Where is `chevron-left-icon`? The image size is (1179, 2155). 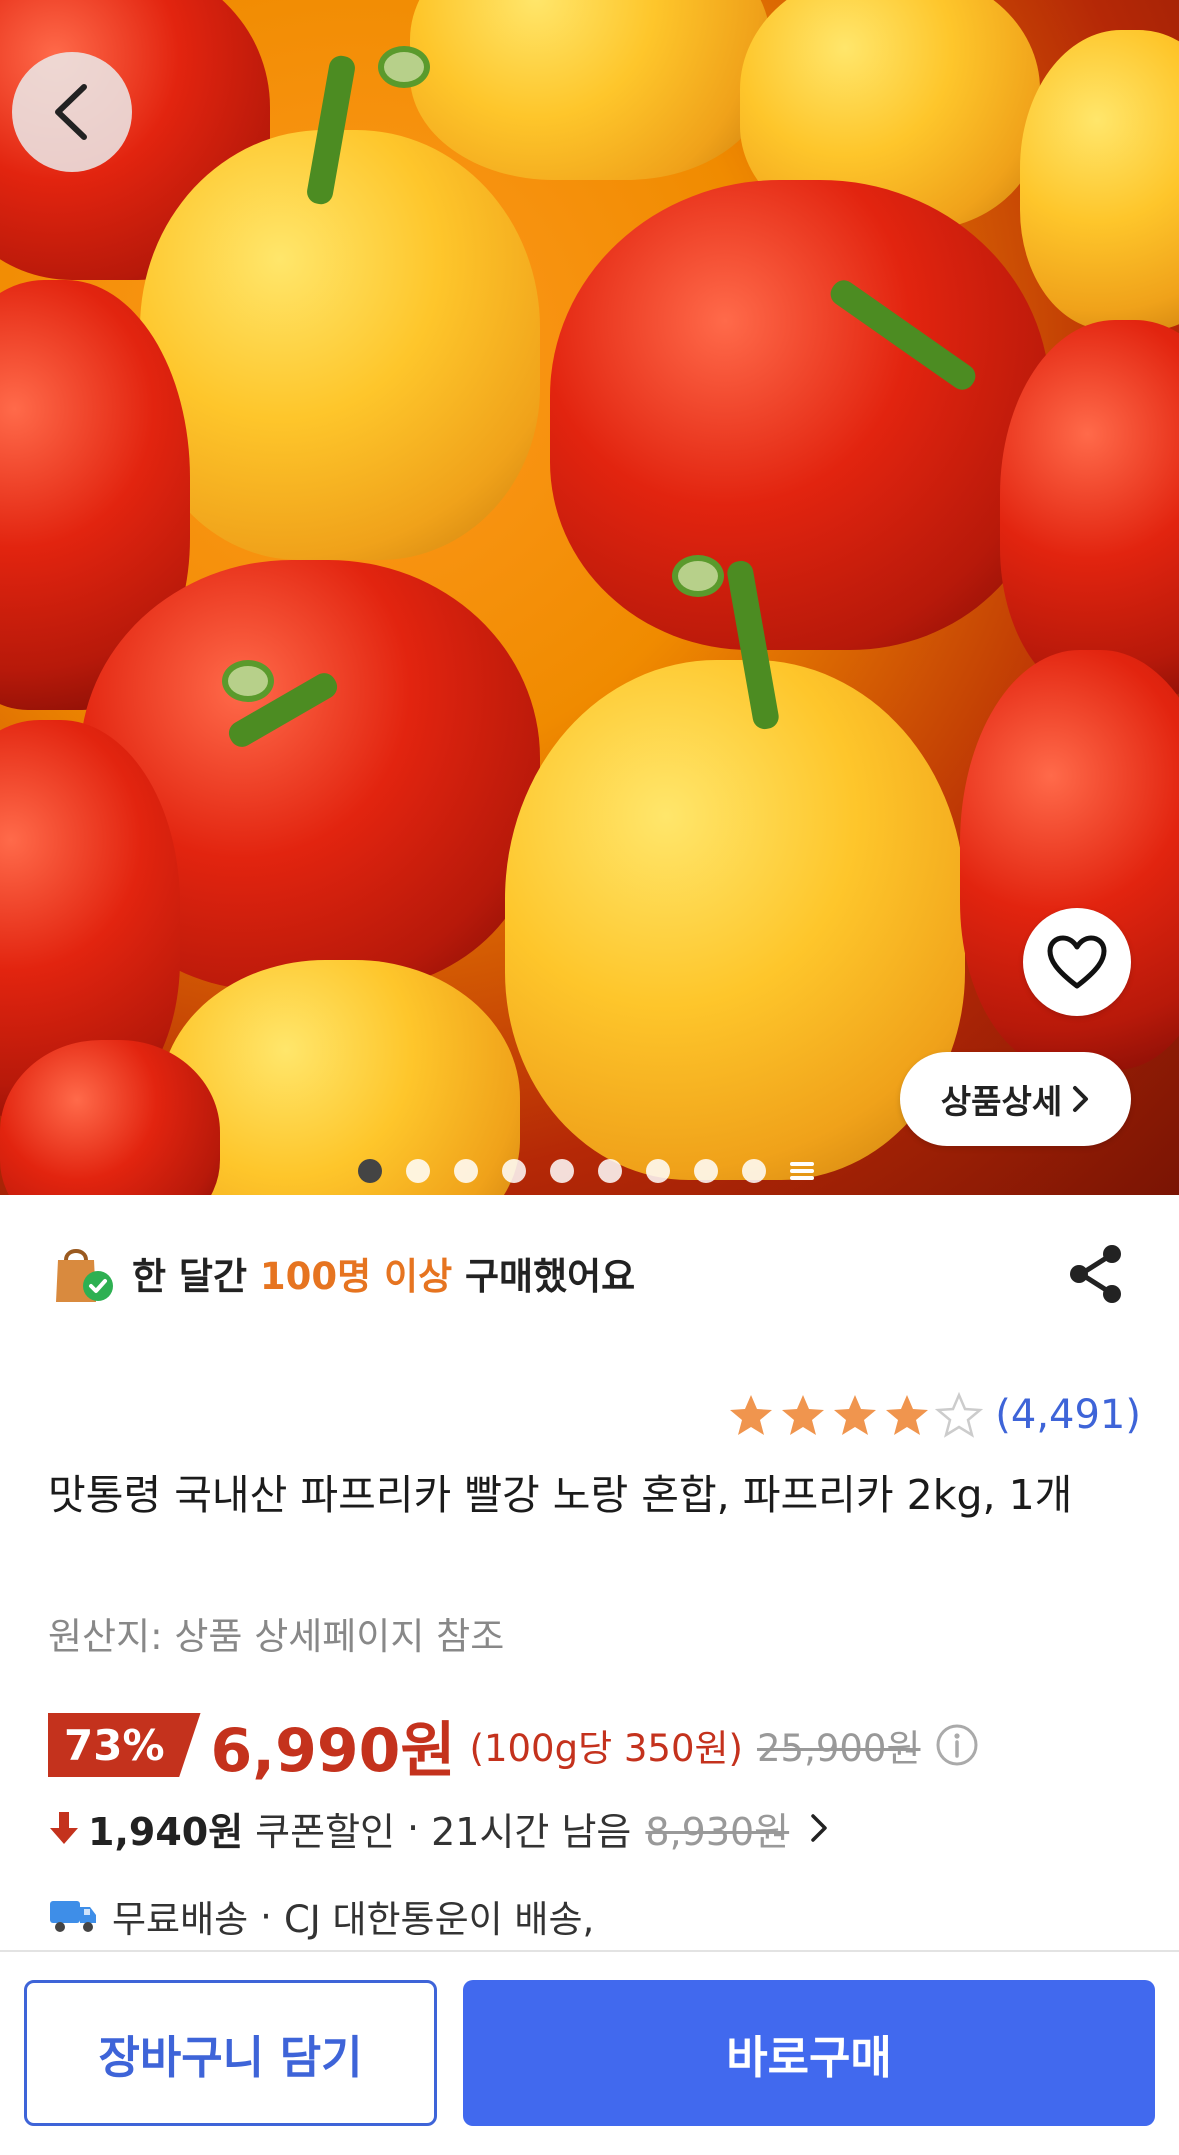
chevron-left-icon is located at coordinates (71, 112).